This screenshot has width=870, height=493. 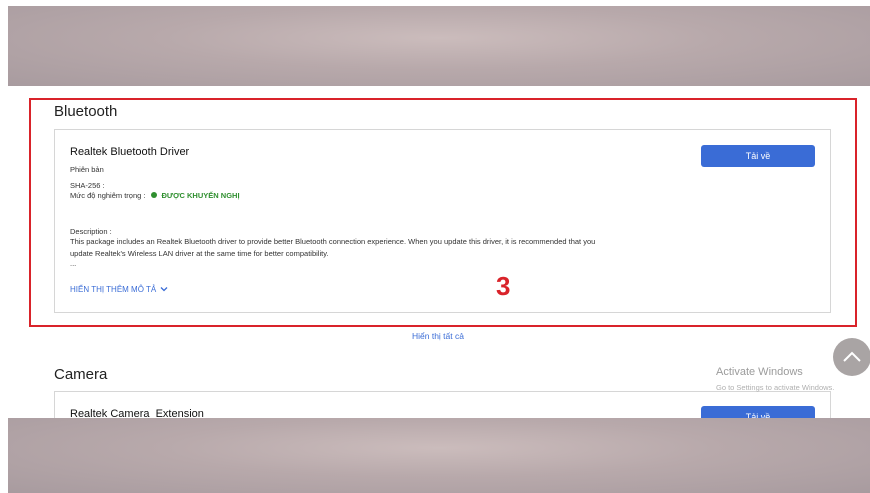 I want to click on annotation-number: 3, so click(x=503, y=286).